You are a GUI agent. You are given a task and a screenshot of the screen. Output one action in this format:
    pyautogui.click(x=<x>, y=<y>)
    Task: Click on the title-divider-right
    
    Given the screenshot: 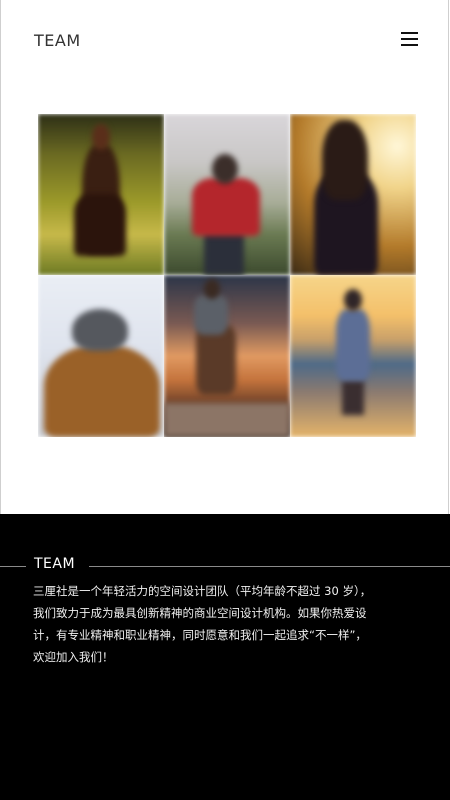 What is the action you would take?
    pyautogui.click(x=269, y=566)
    